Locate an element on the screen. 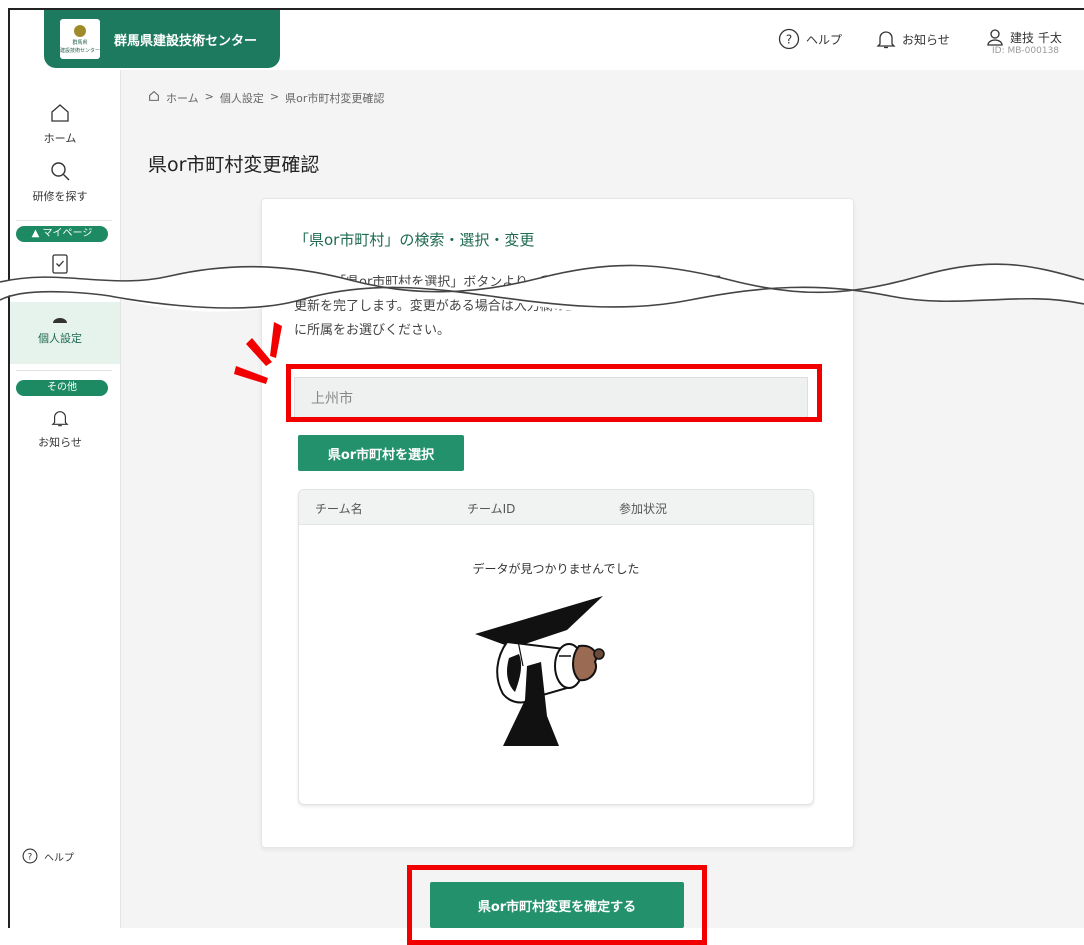 Image resolution: width=1084 pixels, height=945 pixels. sidebar-item-label: ホーム is located at coordinates (60, 138).